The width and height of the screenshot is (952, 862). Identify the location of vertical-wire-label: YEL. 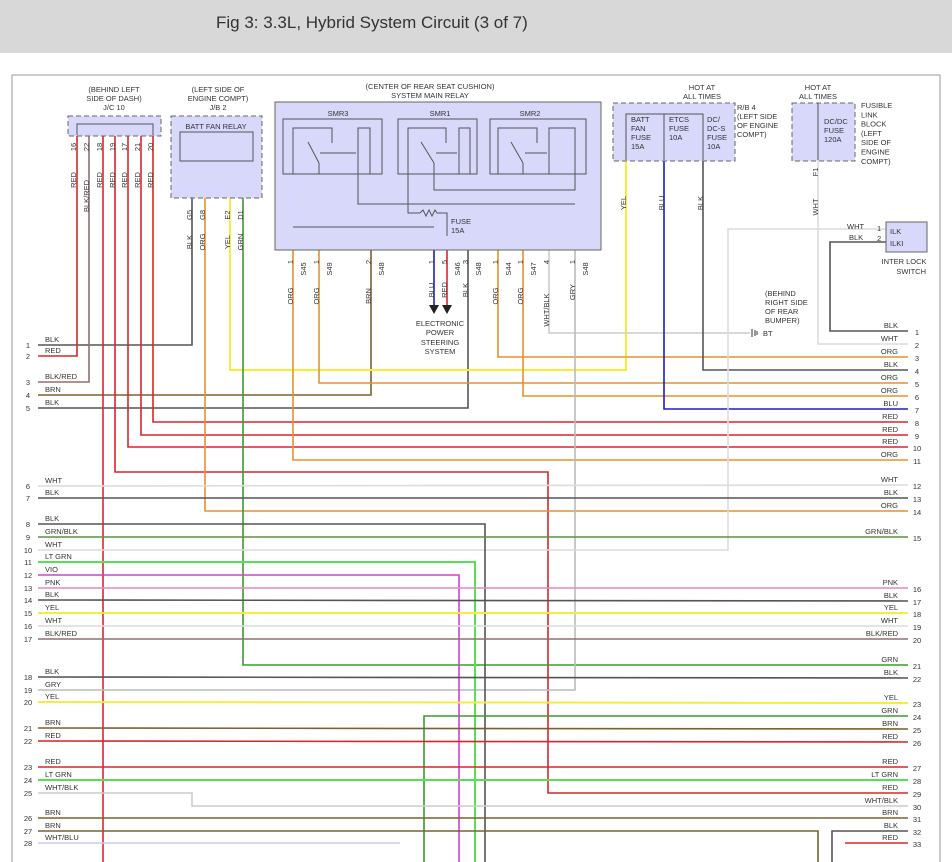
(623, 203).